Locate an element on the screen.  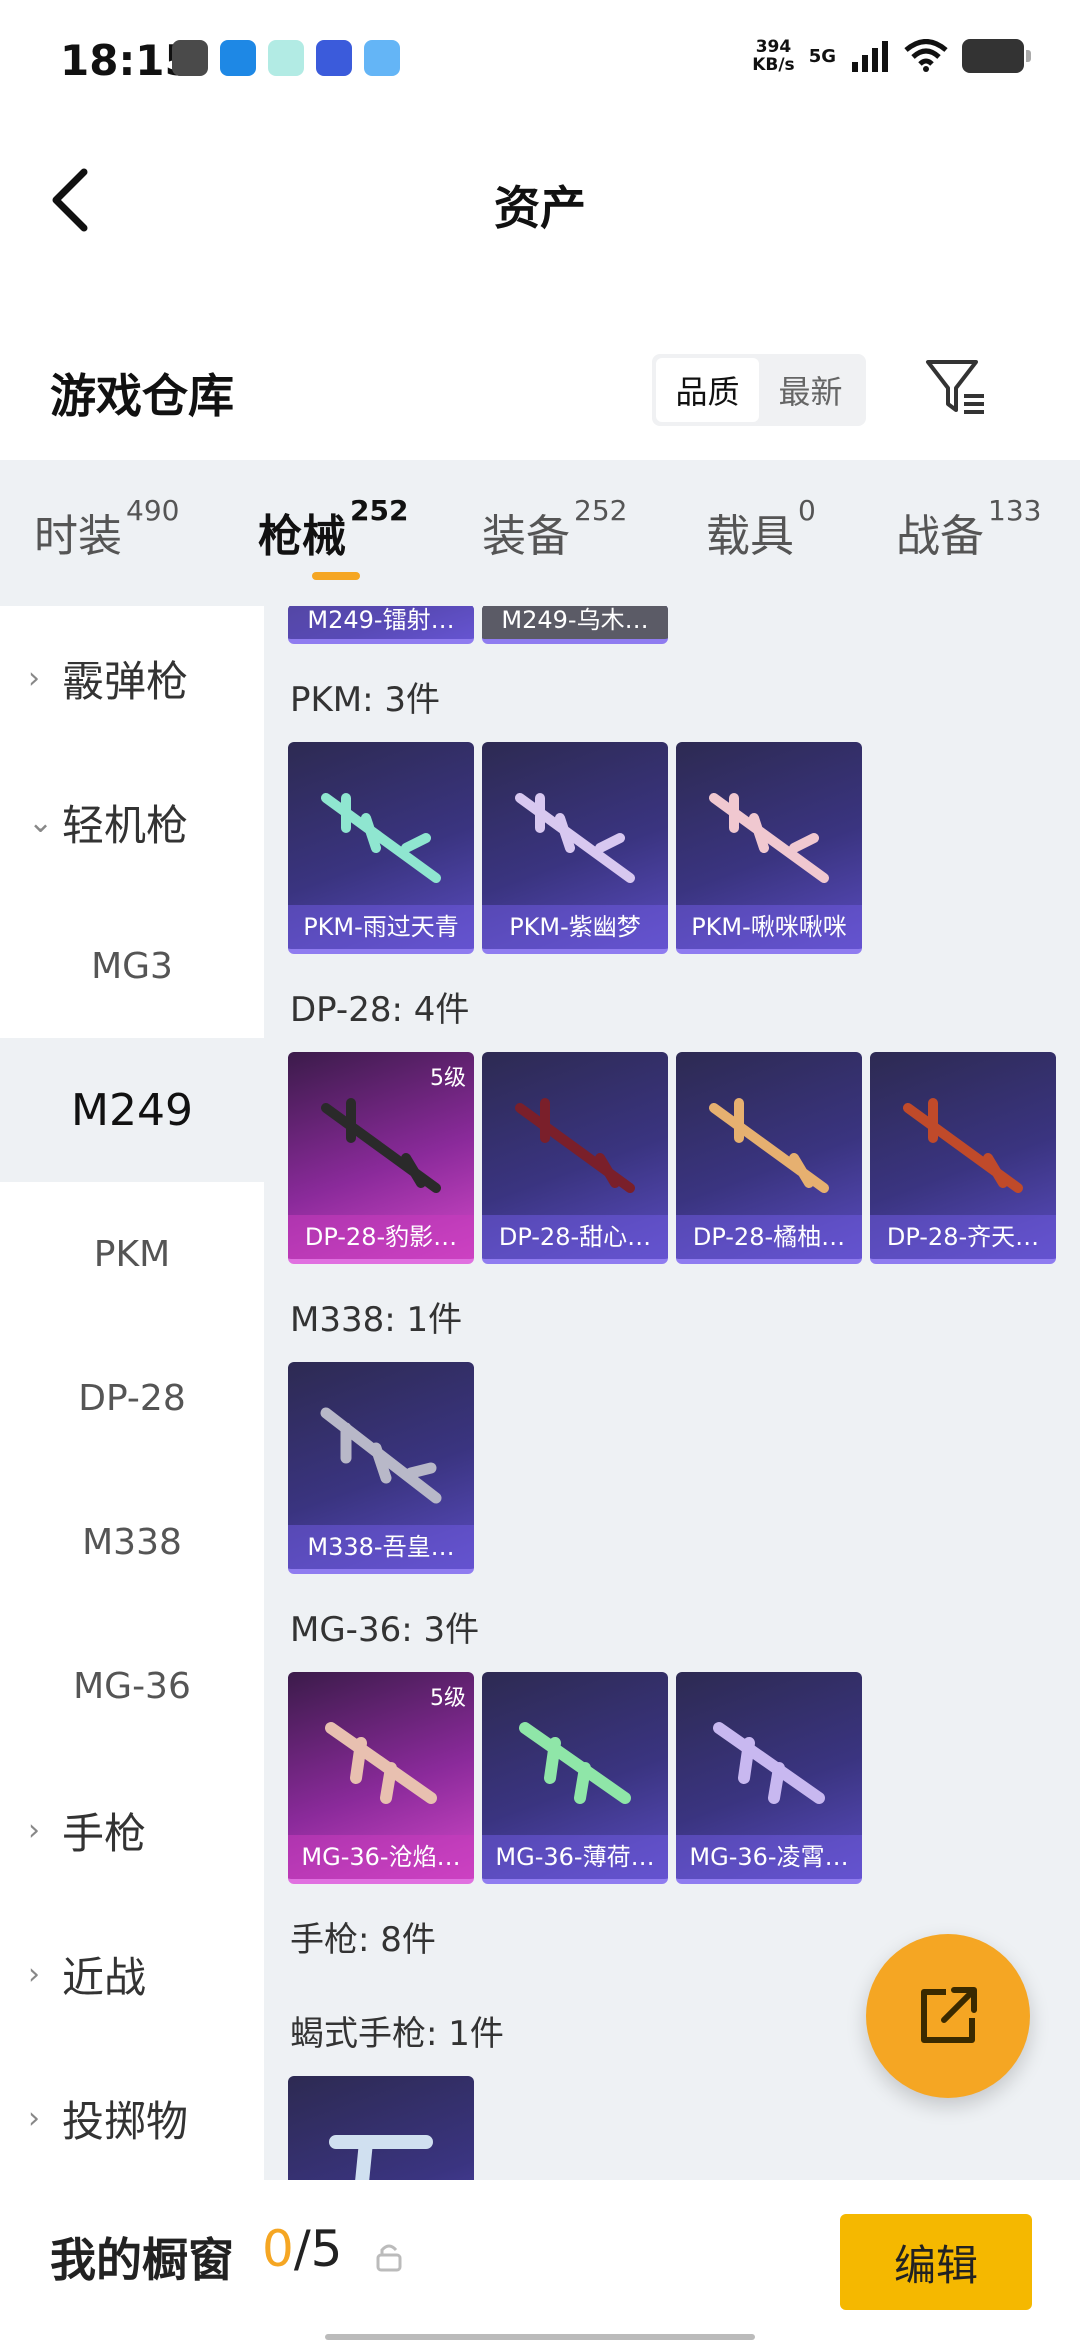
tab-weapons: 枪械252 is located at coordinates (333, 529).